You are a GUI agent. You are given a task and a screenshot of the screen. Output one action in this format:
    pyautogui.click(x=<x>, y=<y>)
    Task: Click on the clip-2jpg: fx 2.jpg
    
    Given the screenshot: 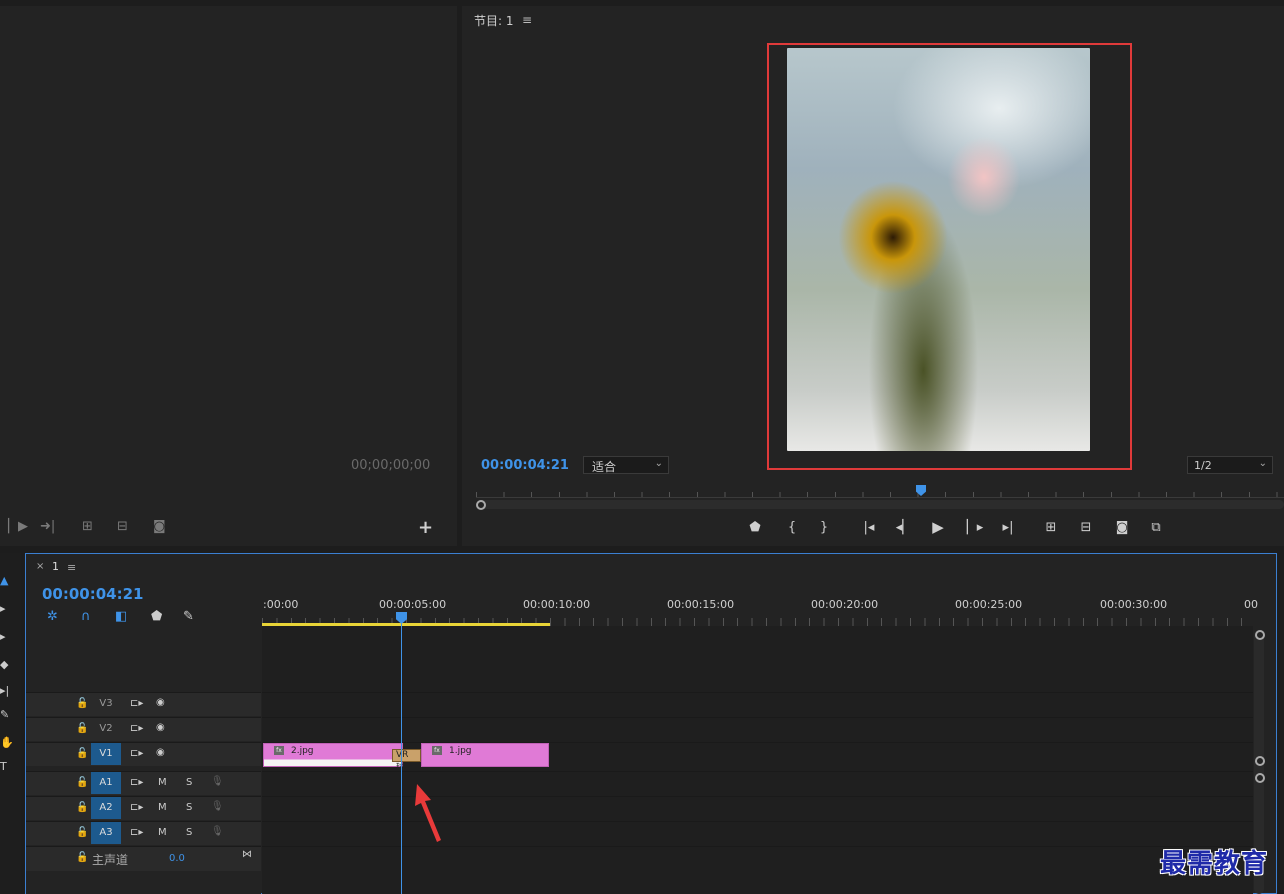 What is the action you would take?
    pyautogui.click(x=333, y=755)
    